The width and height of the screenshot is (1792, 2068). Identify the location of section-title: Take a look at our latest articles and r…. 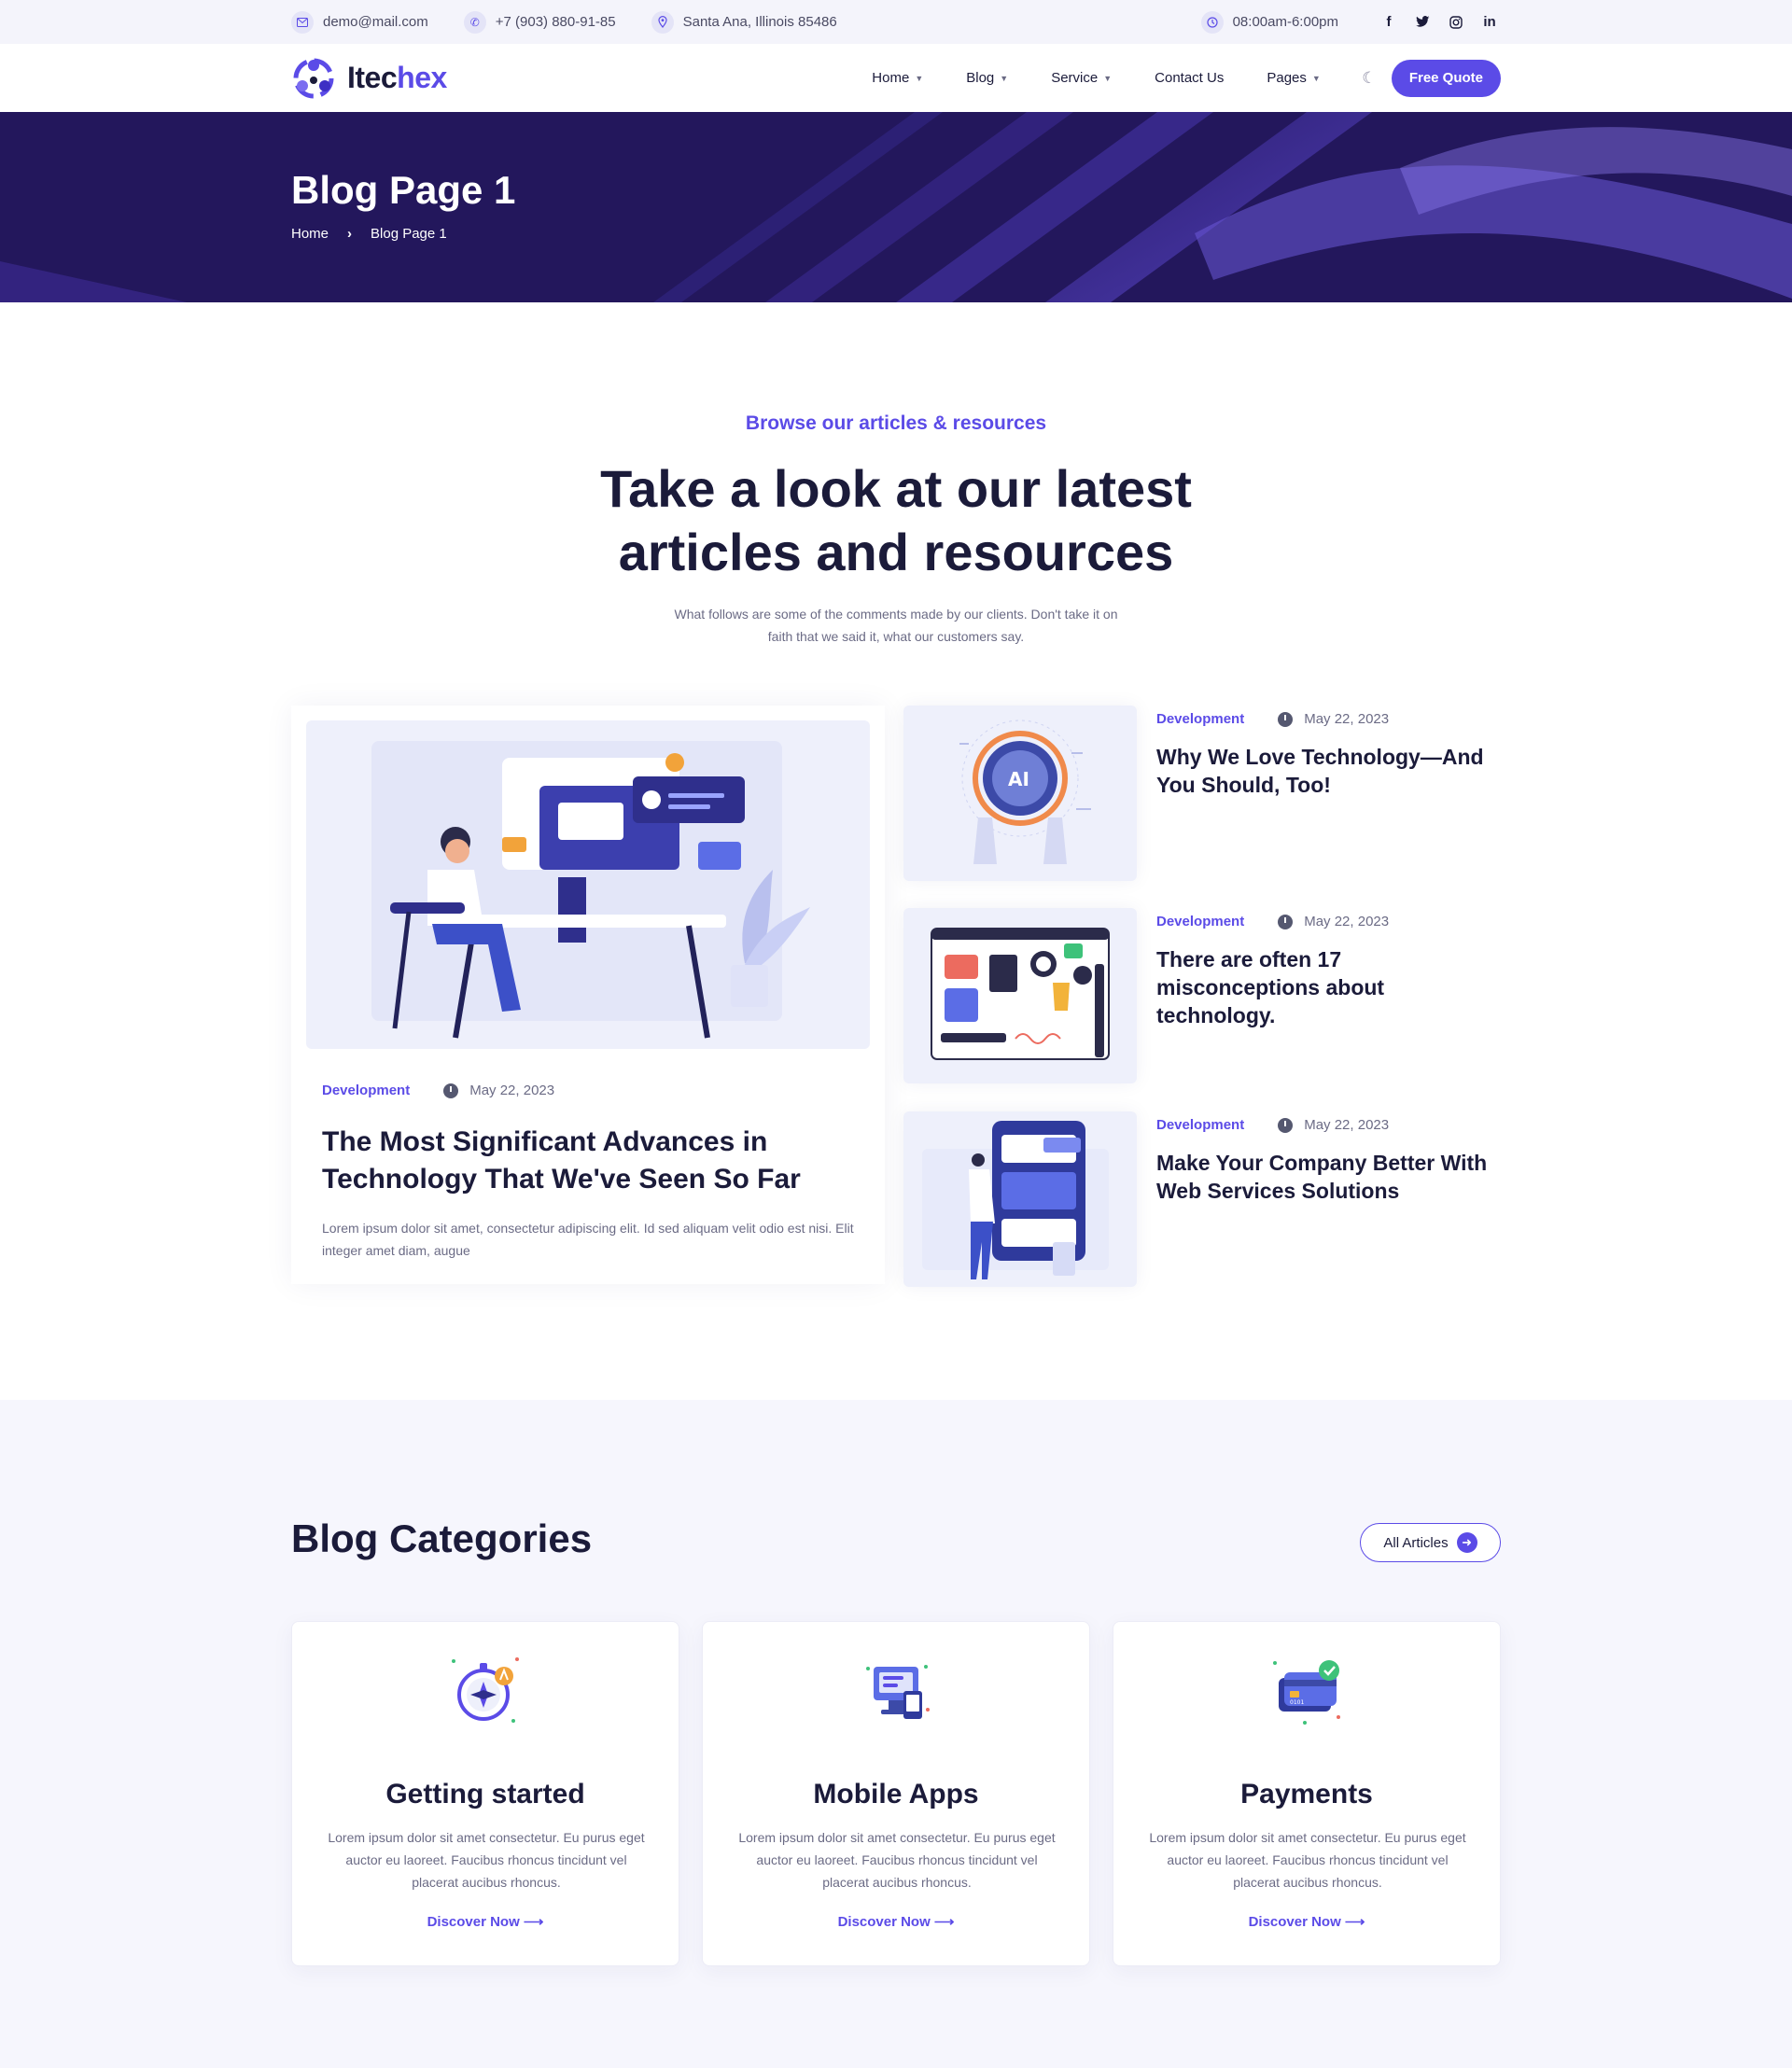
(896, 520).